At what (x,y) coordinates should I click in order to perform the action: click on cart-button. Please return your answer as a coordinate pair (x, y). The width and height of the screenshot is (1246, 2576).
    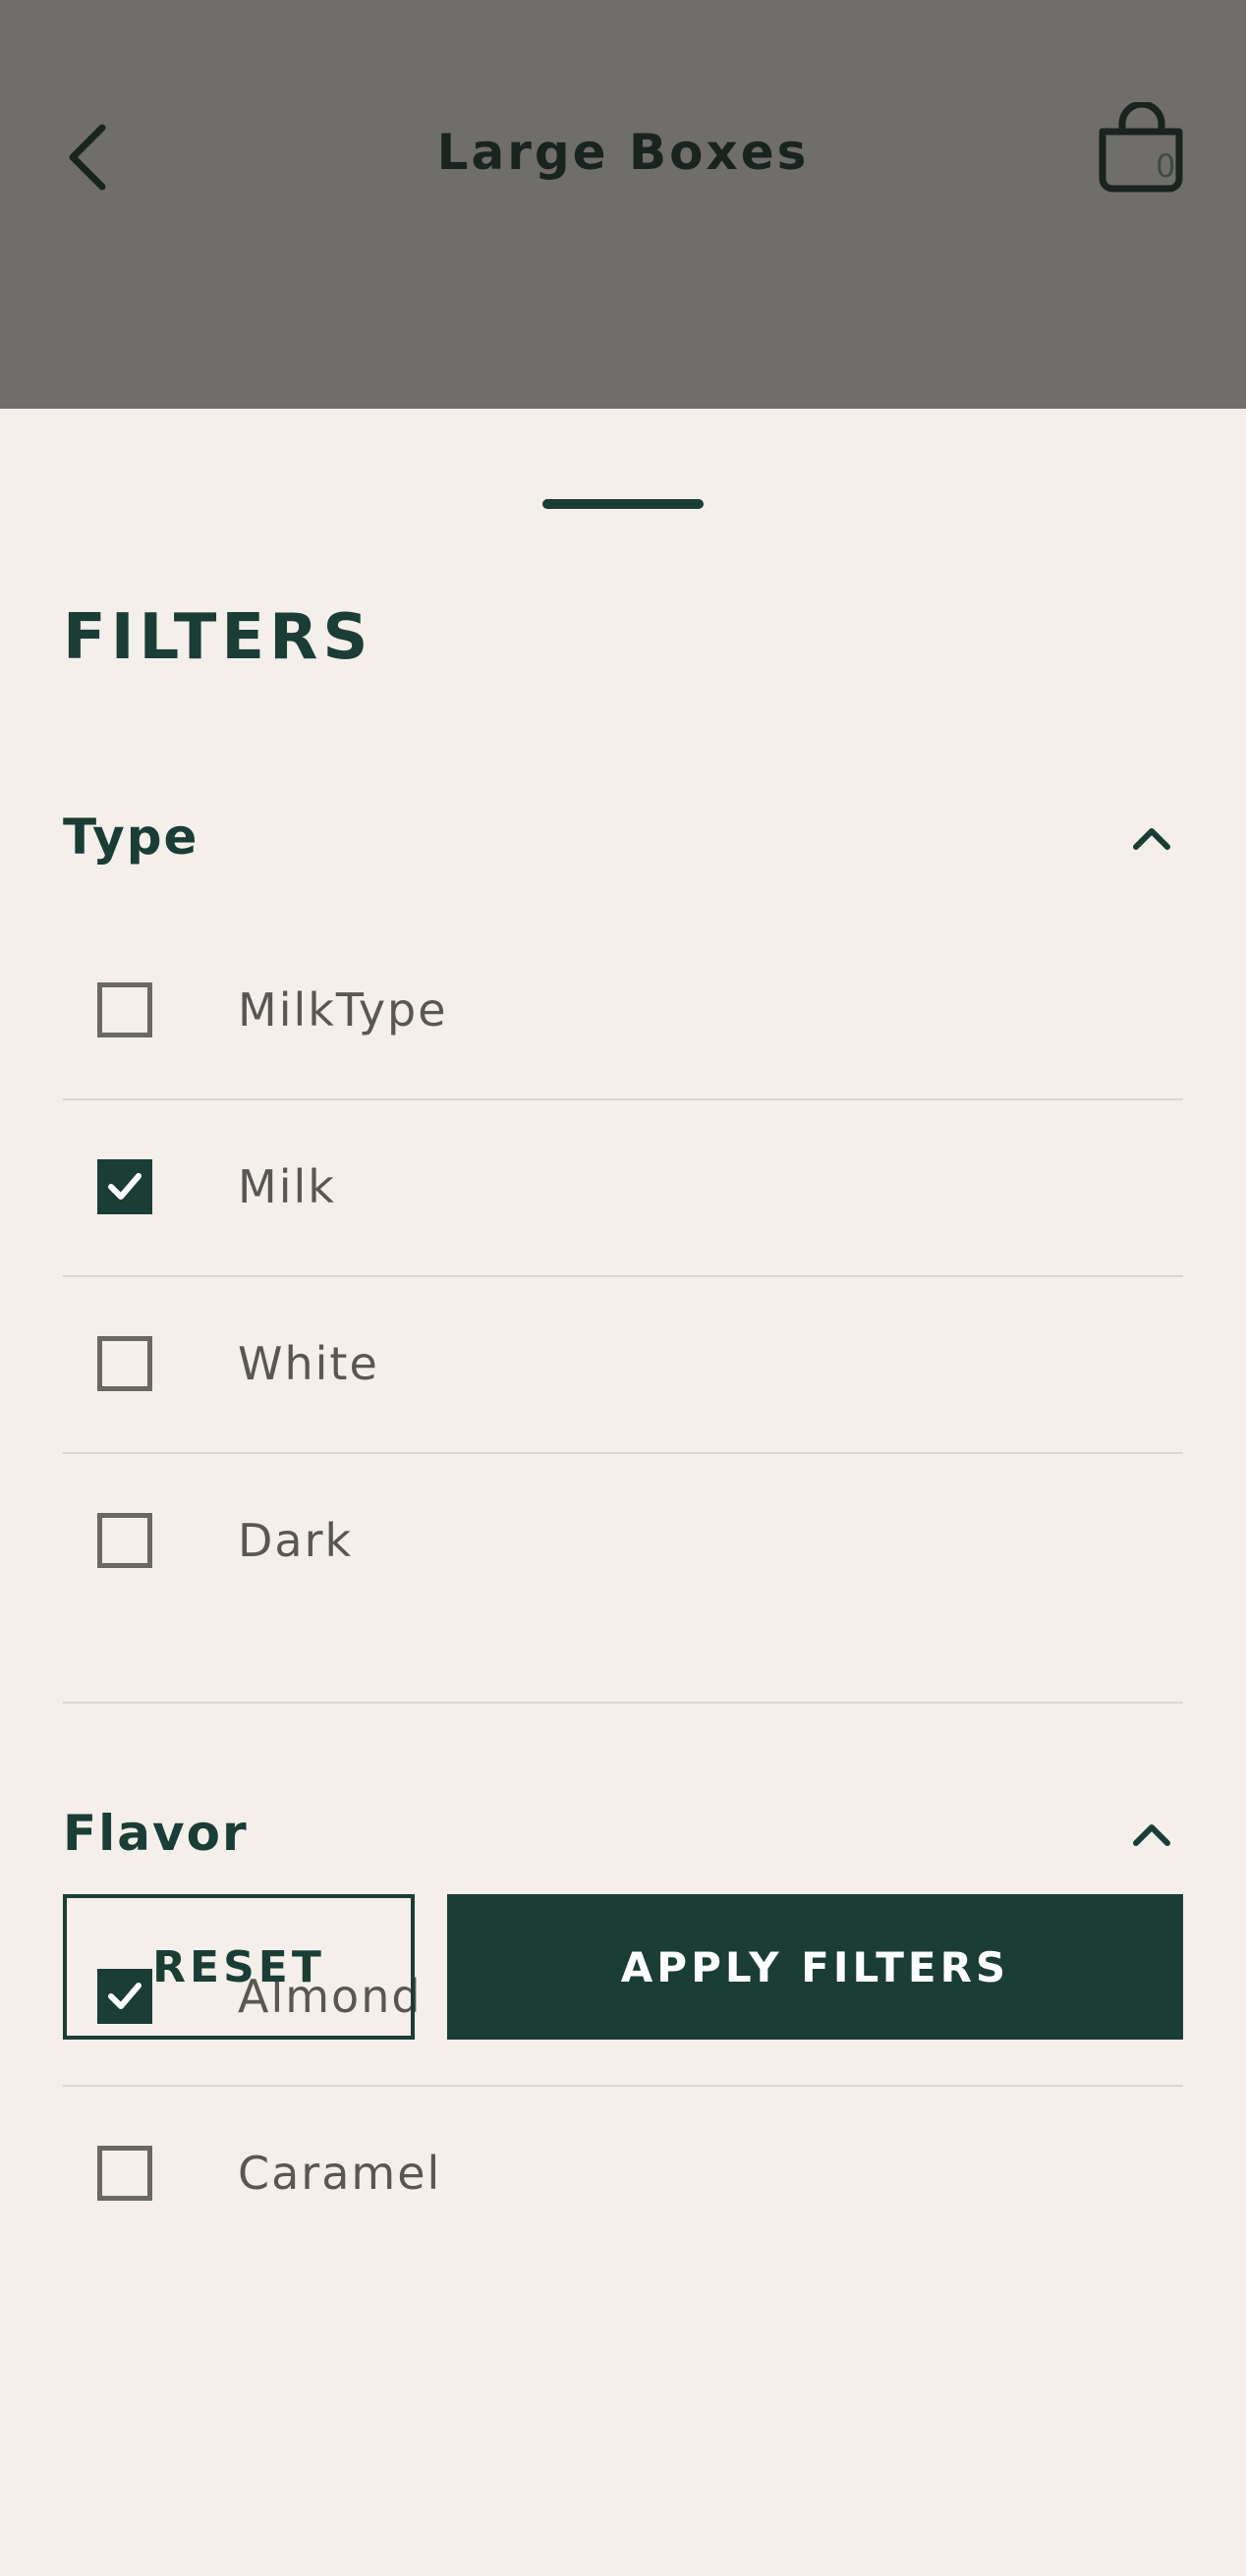
    Looking at the image, I should click on (1142, 148).